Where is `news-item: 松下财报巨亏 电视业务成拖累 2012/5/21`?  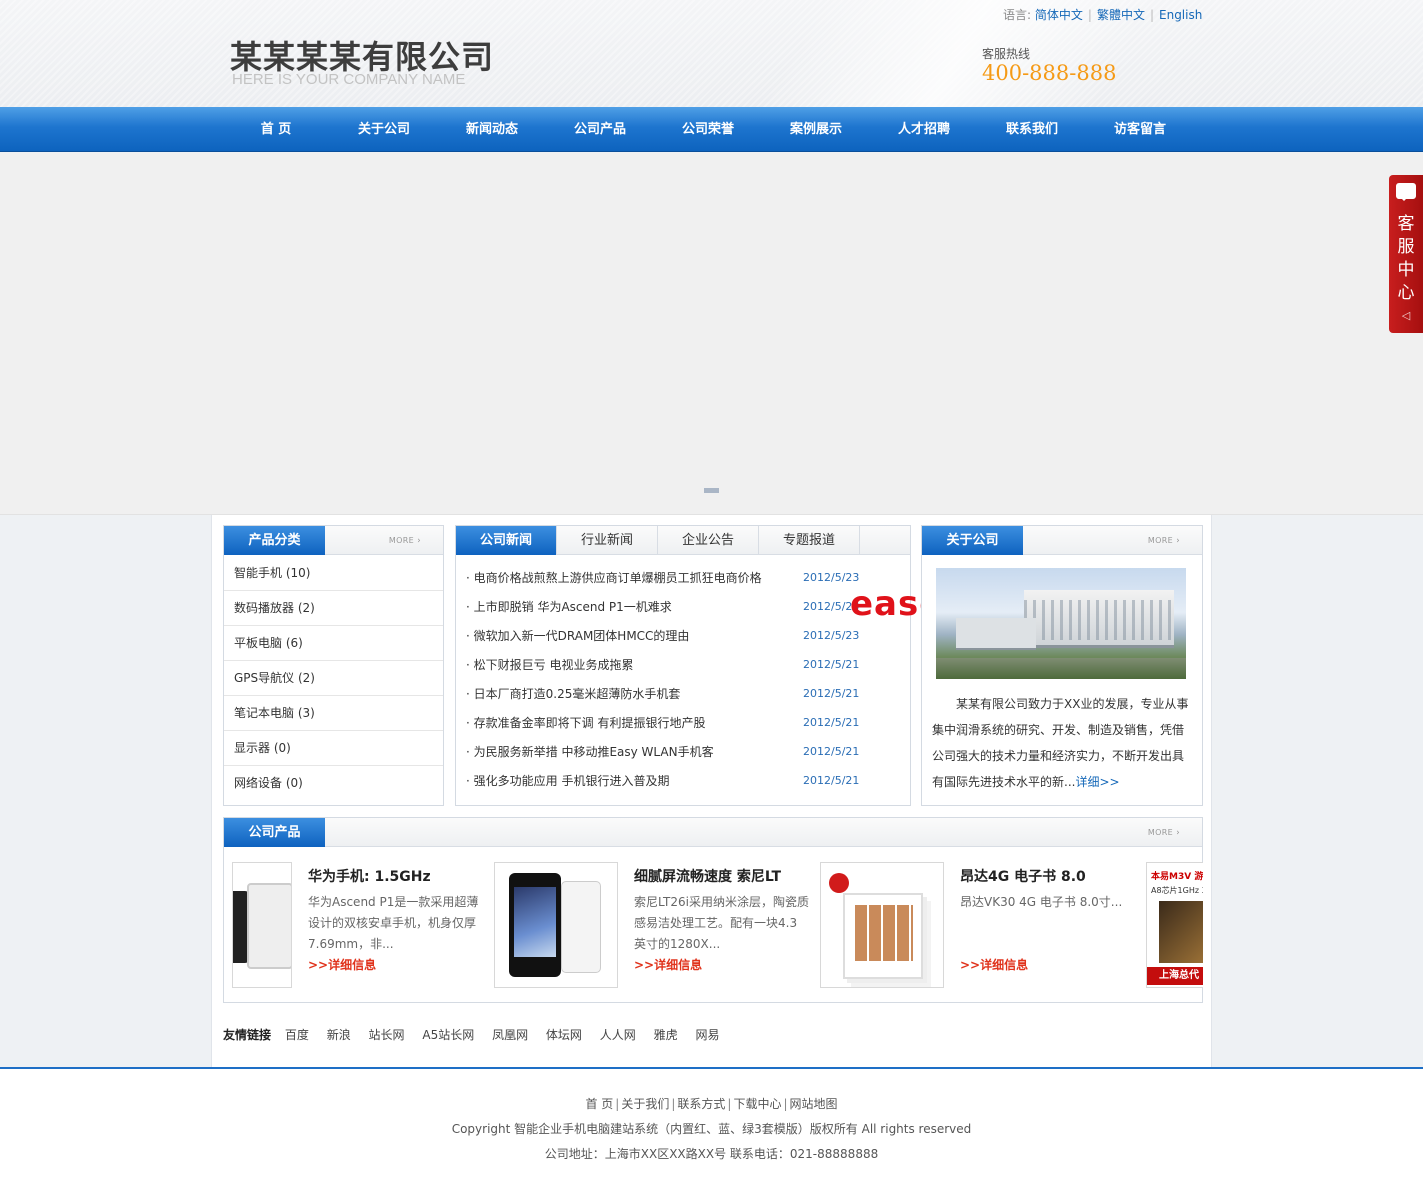 news-item: 松下财报巨亏 电视业务成拖累 2012/5/21 is located at coordinates (681, 669).